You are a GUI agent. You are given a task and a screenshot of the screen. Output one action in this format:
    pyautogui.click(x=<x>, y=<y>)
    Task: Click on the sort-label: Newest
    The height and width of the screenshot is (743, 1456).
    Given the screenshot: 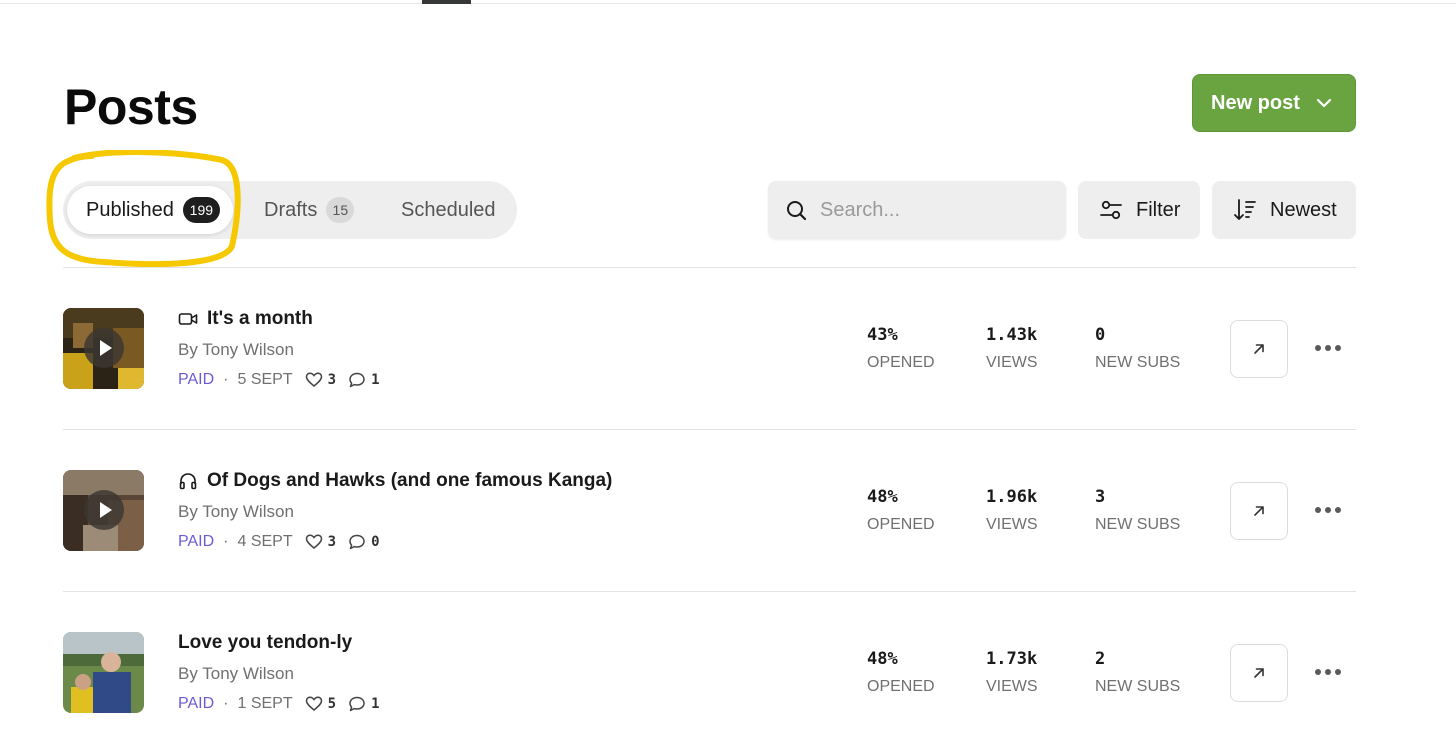 What is the action you would take?
    pyautogui.click(x=1303, y=209)
    